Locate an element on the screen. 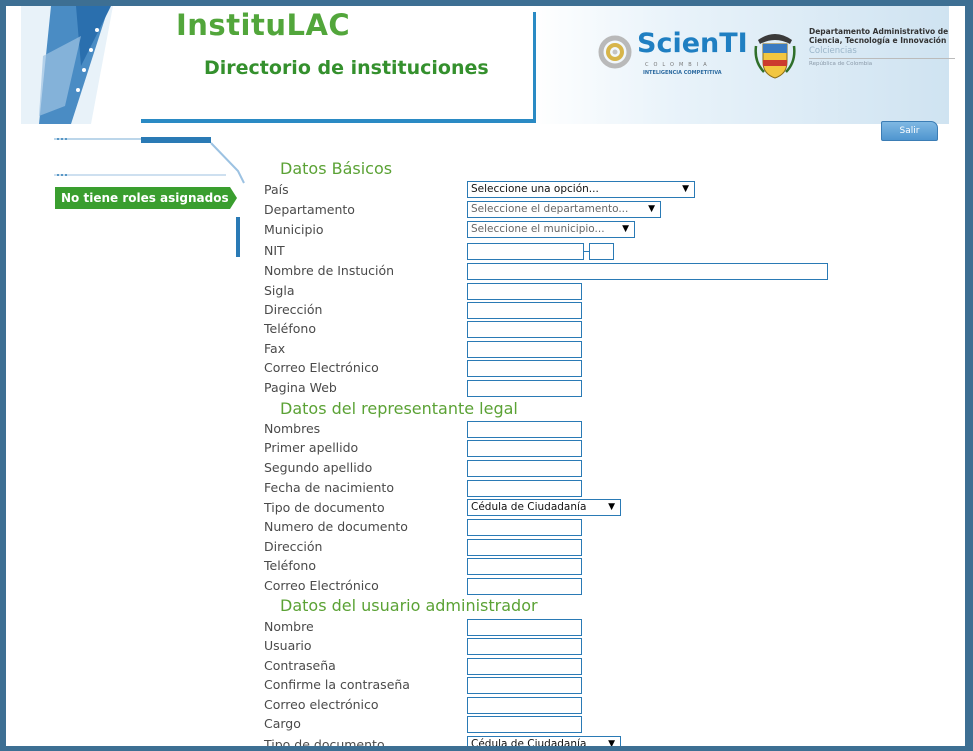 The image size is (973, 751). section-admin-user: Datos del usuario administrador is located at coordinates (409, 605).